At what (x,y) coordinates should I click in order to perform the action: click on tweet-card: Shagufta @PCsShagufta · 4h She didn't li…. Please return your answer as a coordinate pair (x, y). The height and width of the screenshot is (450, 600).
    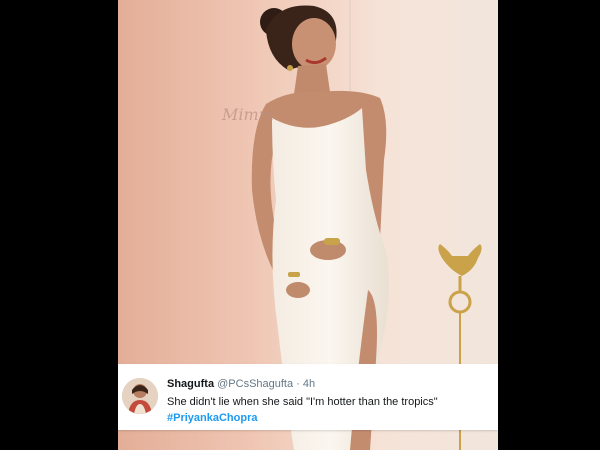
    Looking at the image, I should click on (308, 397).